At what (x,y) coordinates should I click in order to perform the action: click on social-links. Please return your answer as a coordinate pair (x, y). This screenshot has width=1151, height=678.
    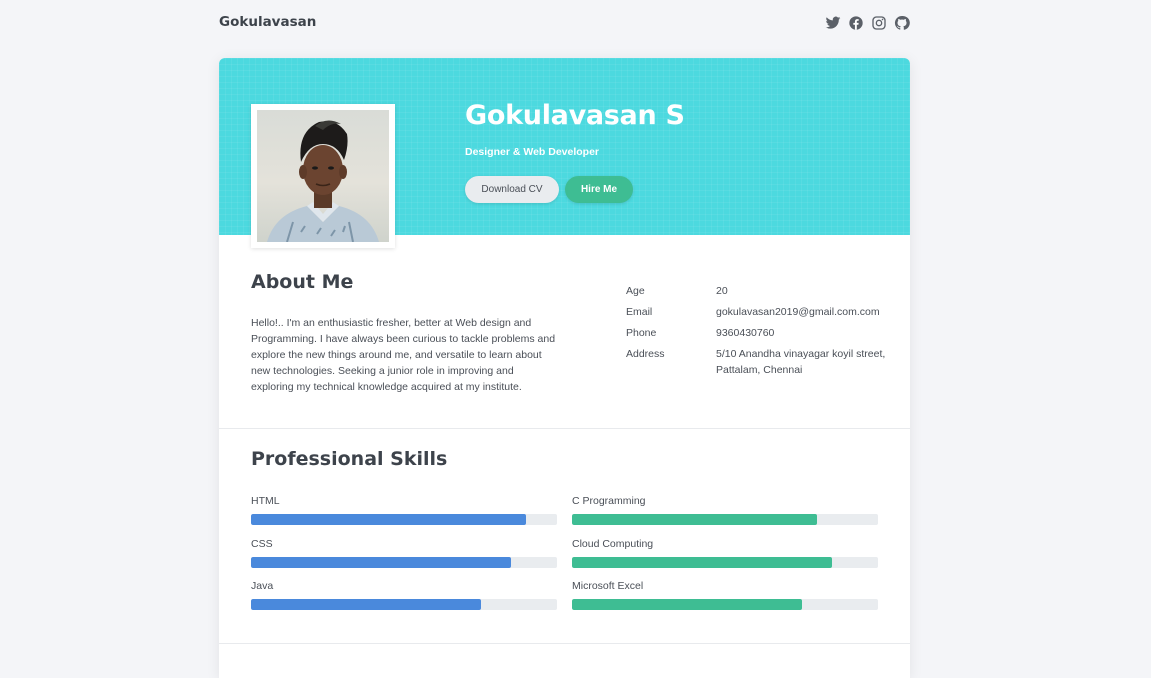
    Looking at the image, I should click on (867, 23).